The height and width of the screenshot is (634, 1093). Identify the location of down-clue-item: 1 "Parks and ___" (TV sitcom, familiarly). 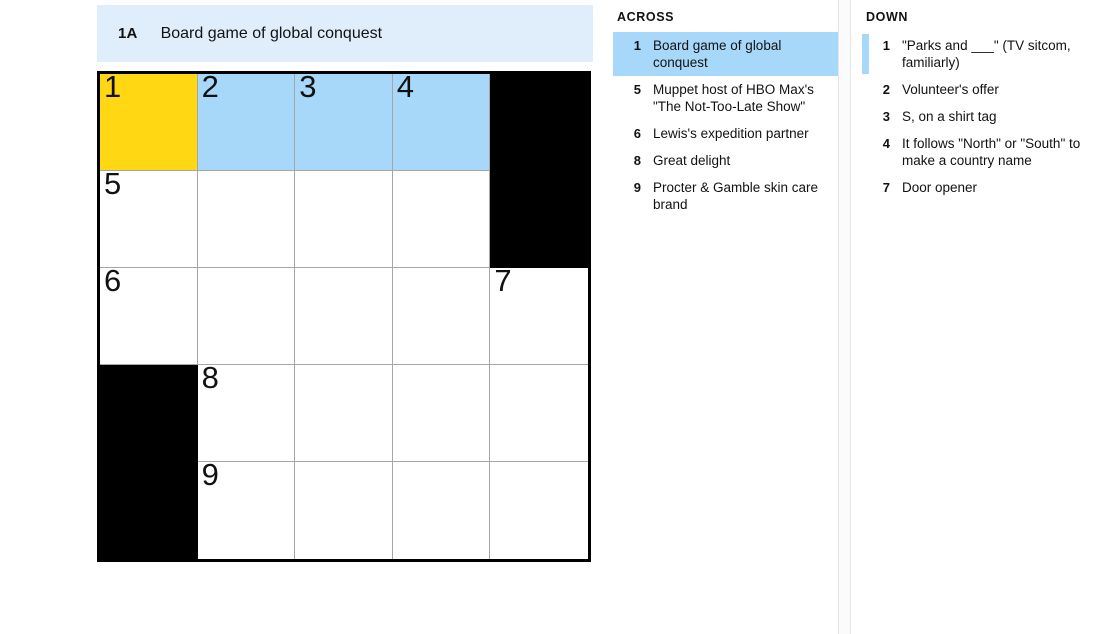
(977, 54).